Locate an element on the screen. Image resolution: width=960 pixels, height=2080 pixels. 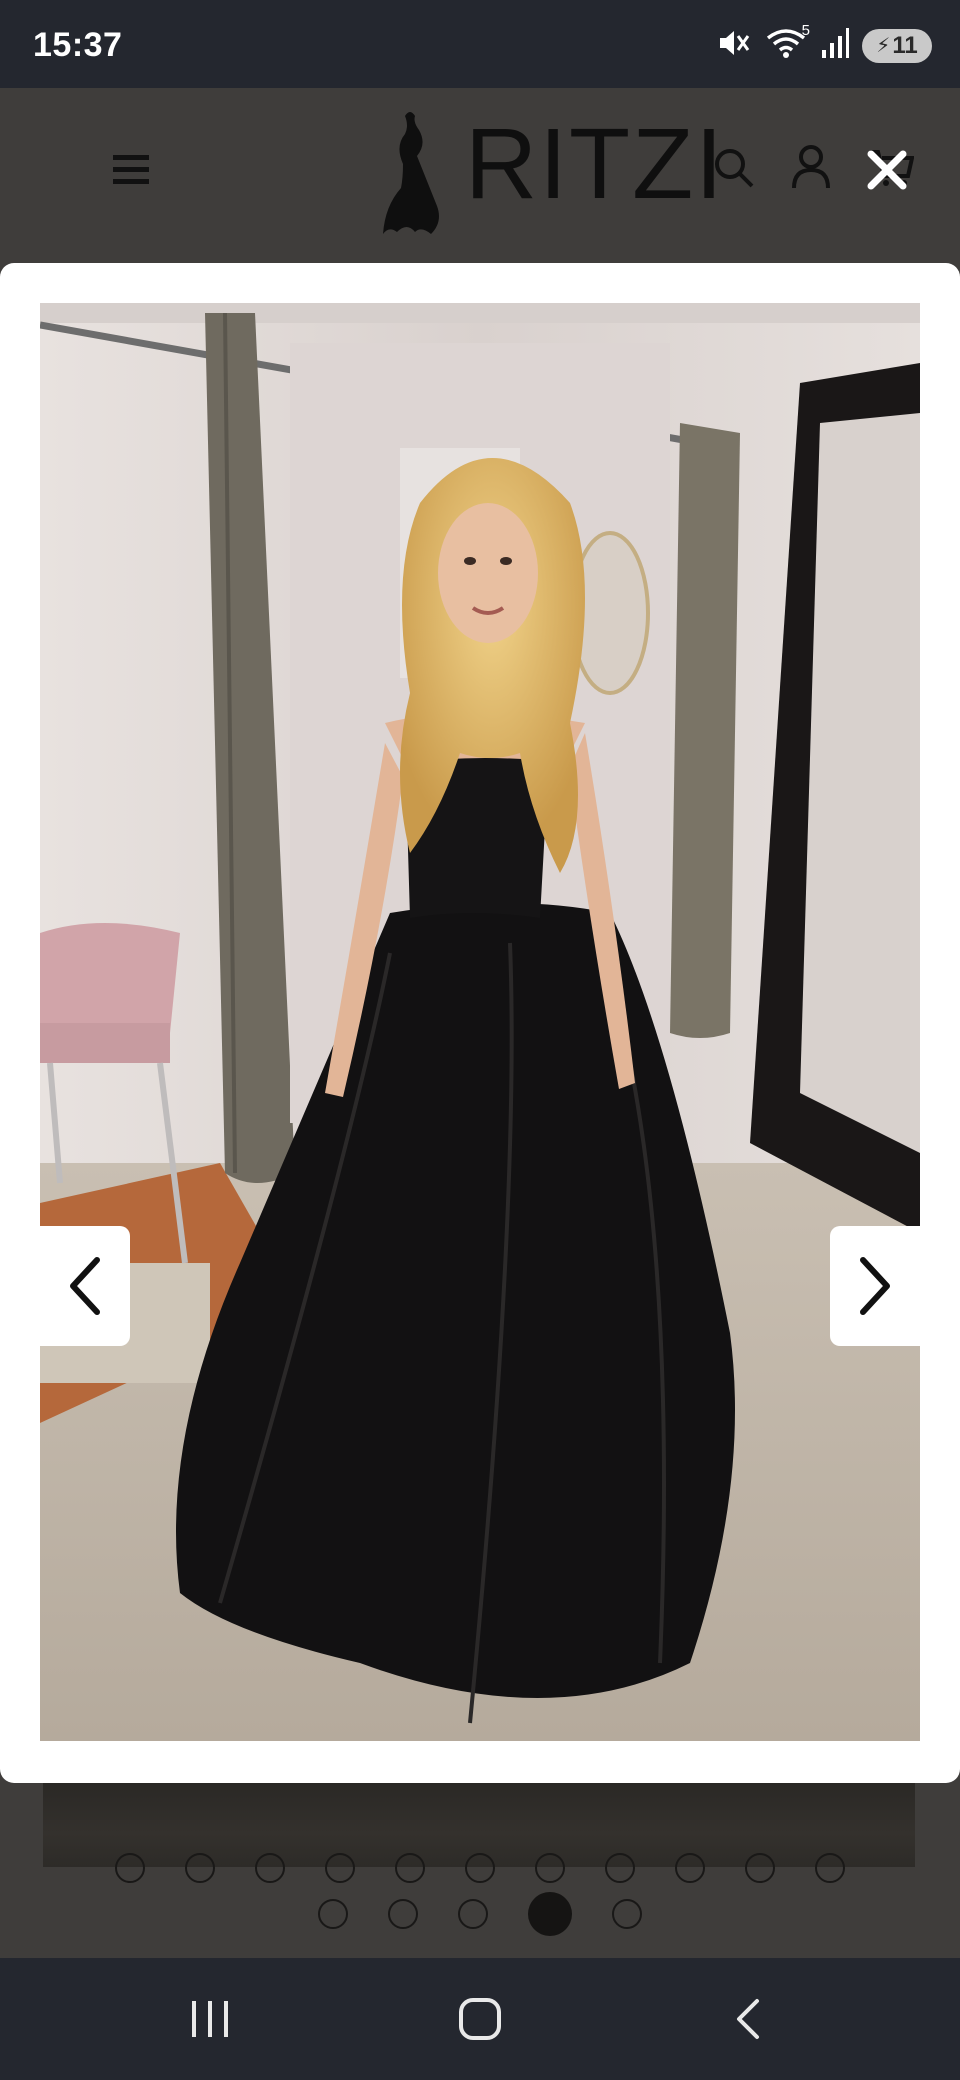
dress-logo-icon is located at coordinates (411, 173).